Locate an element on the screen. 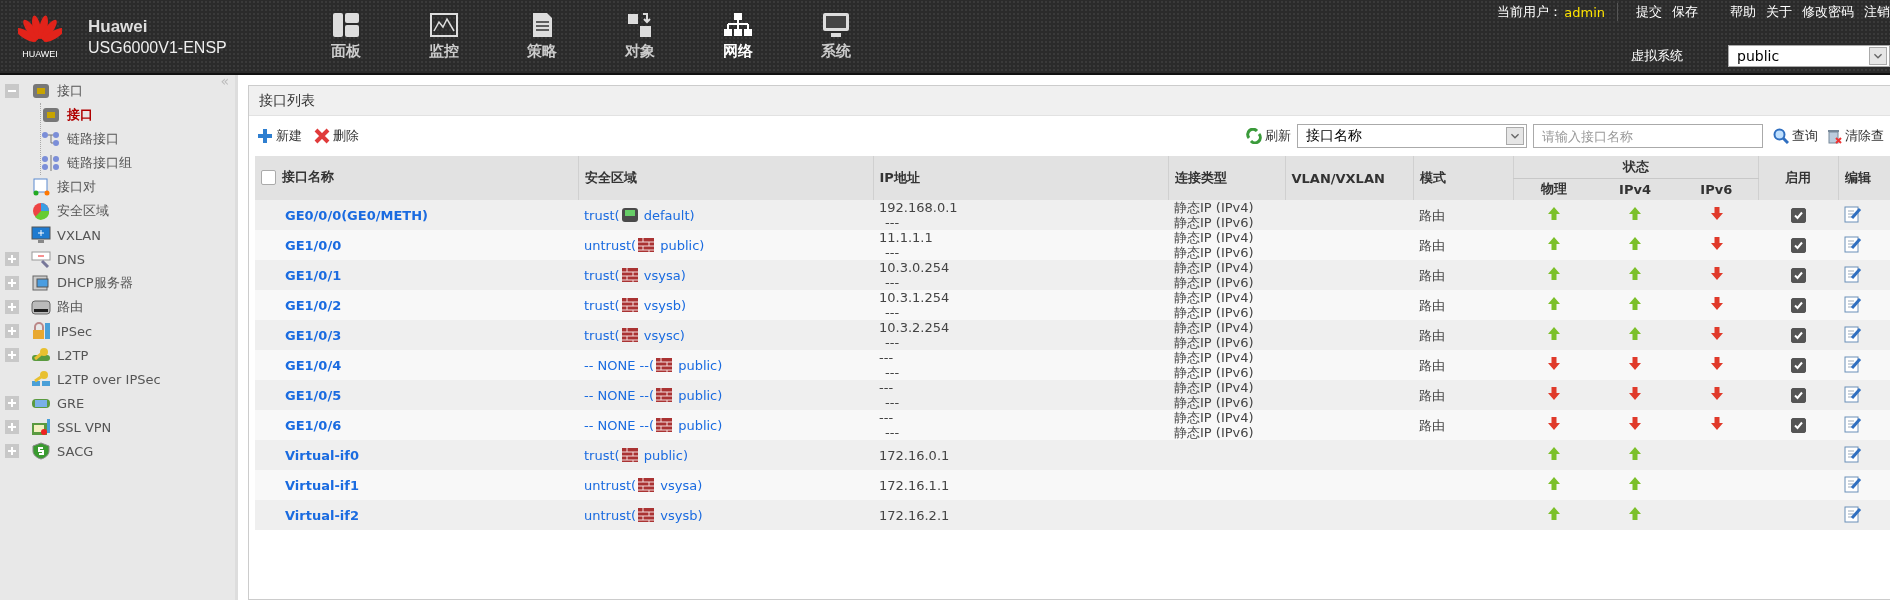 The height and width of the screenshot is (600, 1890). header-link: 修改密码 is located at coordinates (1828, 12).